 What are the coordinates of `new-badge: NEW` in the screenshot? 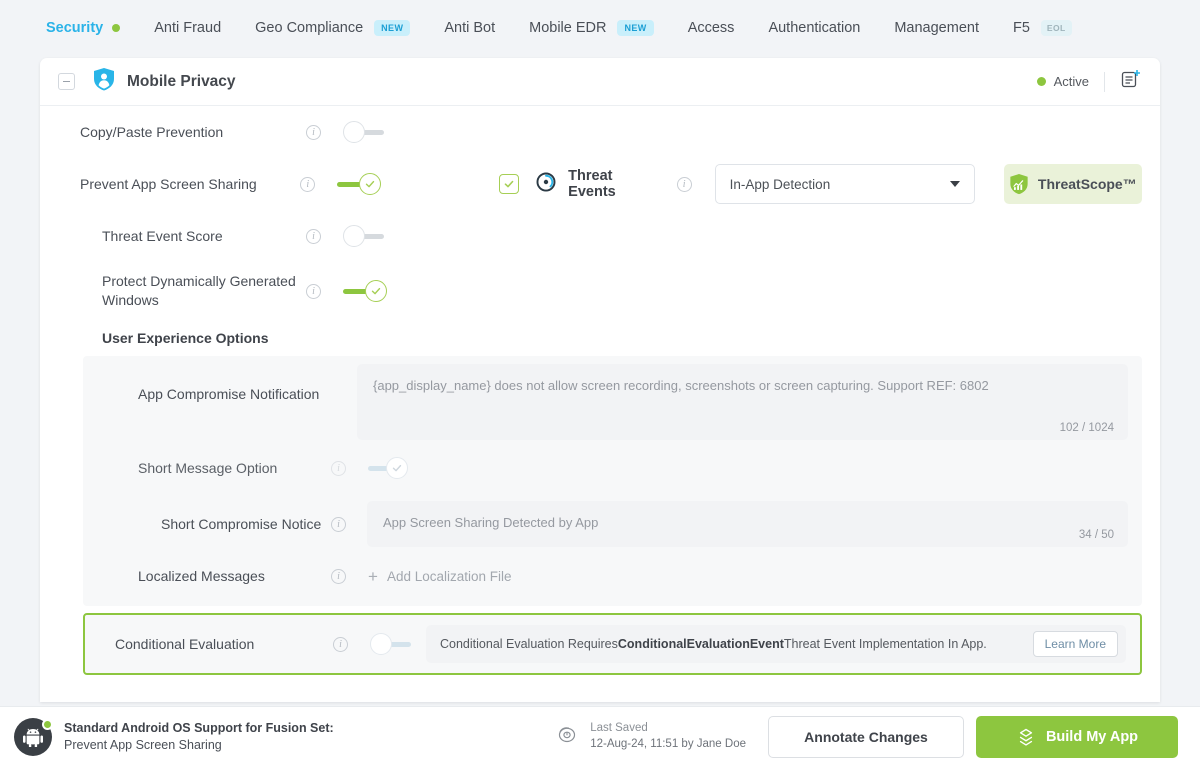 It's located at (635, 27).